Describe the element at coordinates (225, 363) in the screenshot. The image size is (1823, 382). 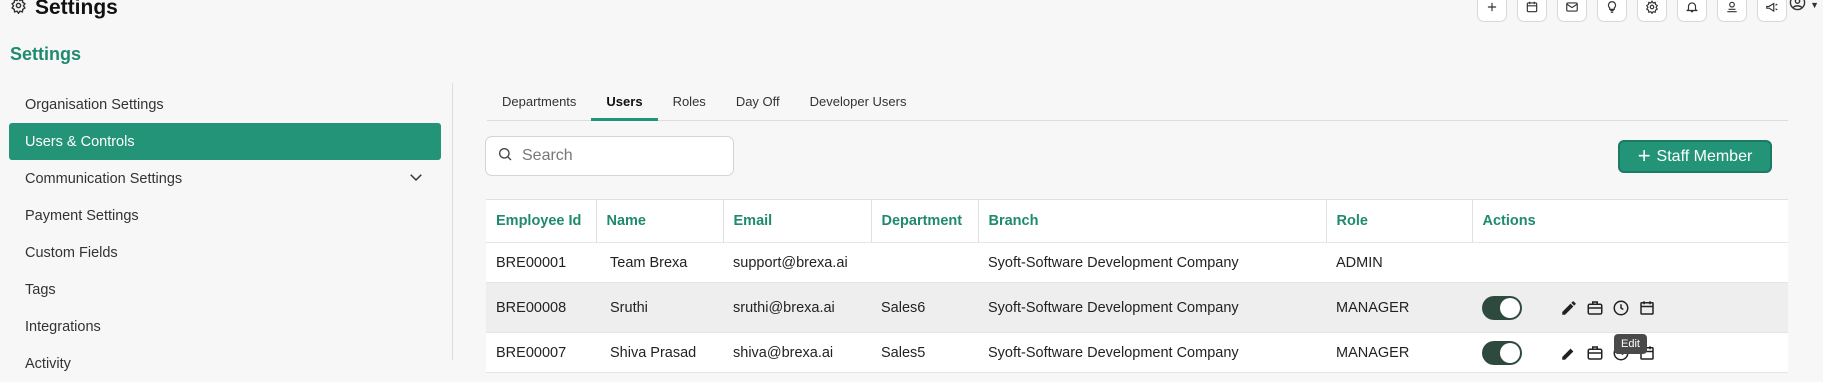
I see `sidebar-item-activity: Activity` at that location.